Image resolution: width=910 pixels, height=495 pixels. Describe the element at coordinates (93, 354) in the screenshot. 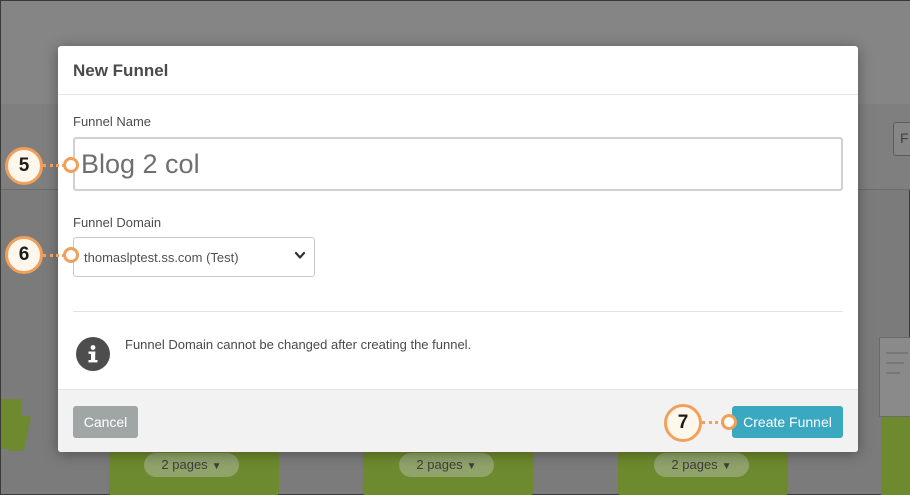

I see `info-icon` at that location.